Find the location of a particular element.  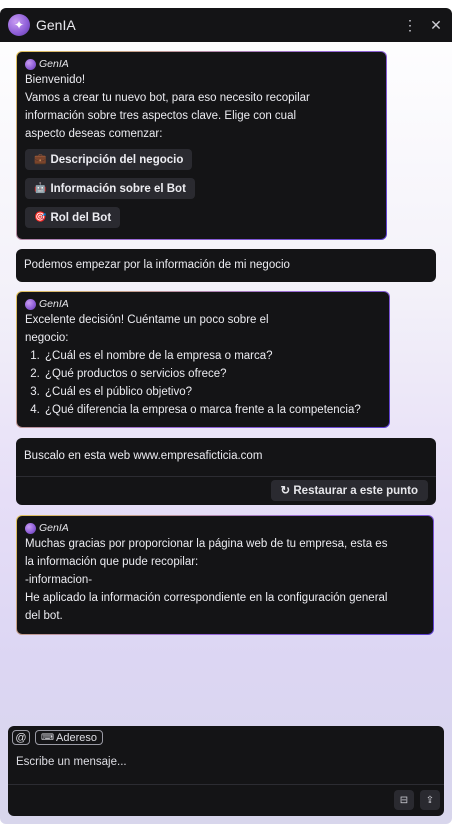

option-bot-info-button: 🤖 Información sobre el Bot is located at coordinates (110, 188).